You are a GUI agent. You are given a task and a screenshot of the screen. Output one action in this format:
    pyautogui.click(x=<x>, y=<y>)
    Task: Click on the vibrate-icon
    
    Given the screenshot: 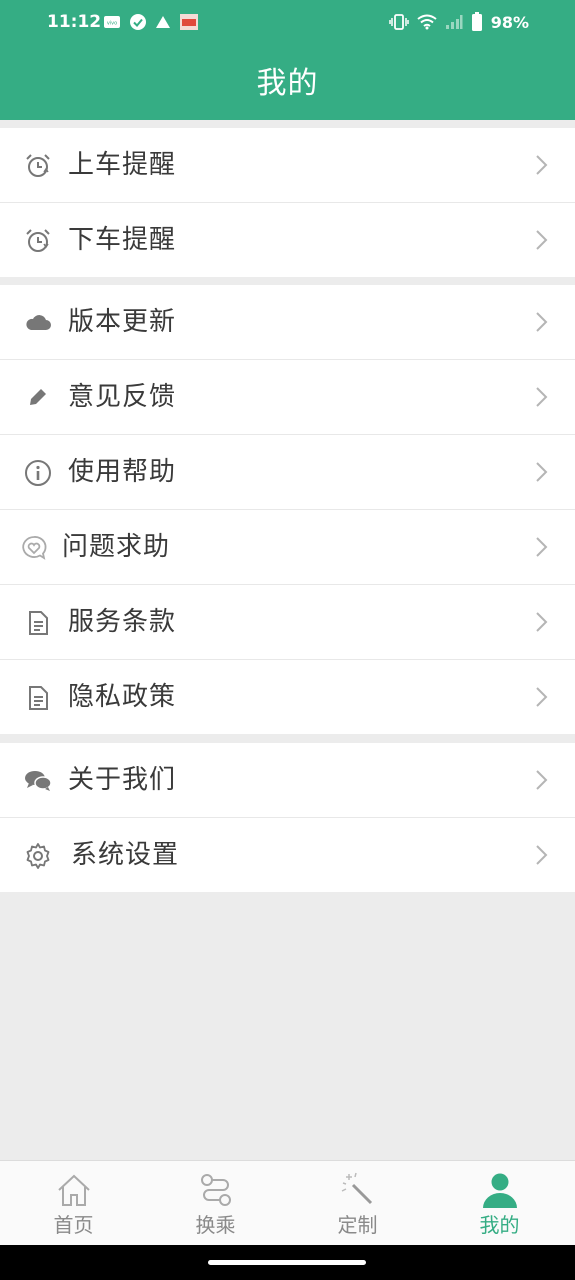 What is the action you would take?
    pyautogui.click(x=398, y=22)
    